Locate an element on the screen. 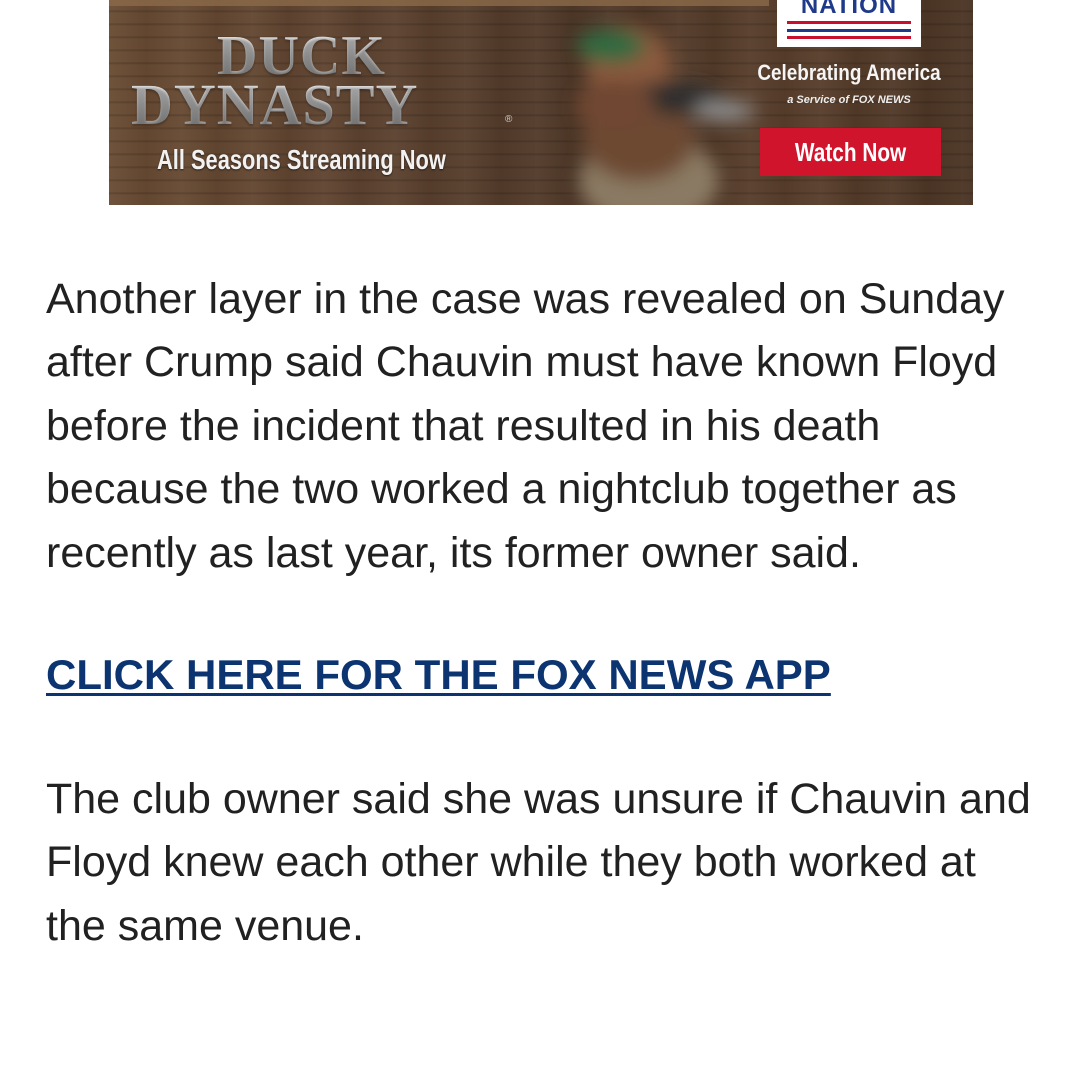  ad-title-dynasty: DYNASTY is located at coordinates (275, 104).